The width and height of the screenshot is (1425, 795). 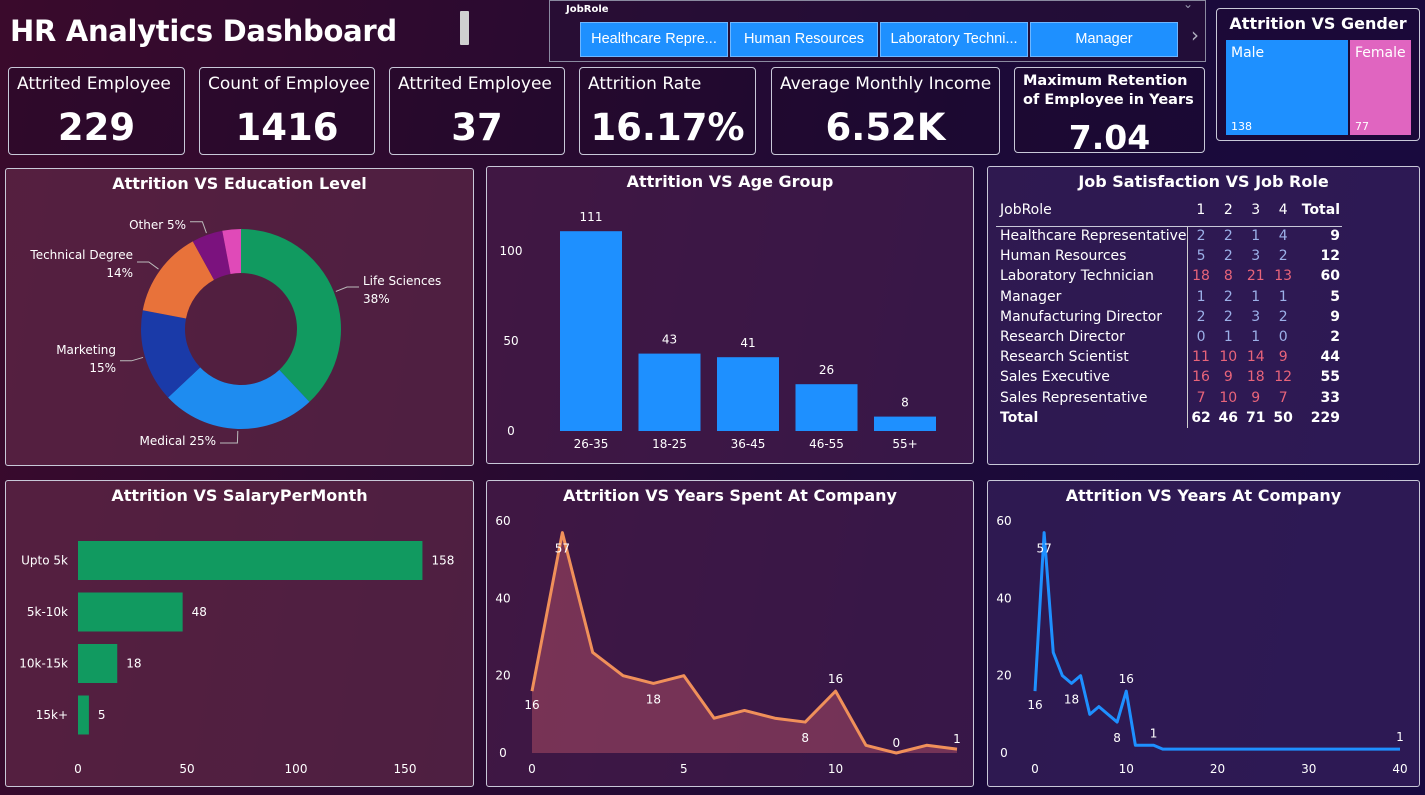 I want to click on treemap-tile-female: Female 77, so click(x=1380, y=87).